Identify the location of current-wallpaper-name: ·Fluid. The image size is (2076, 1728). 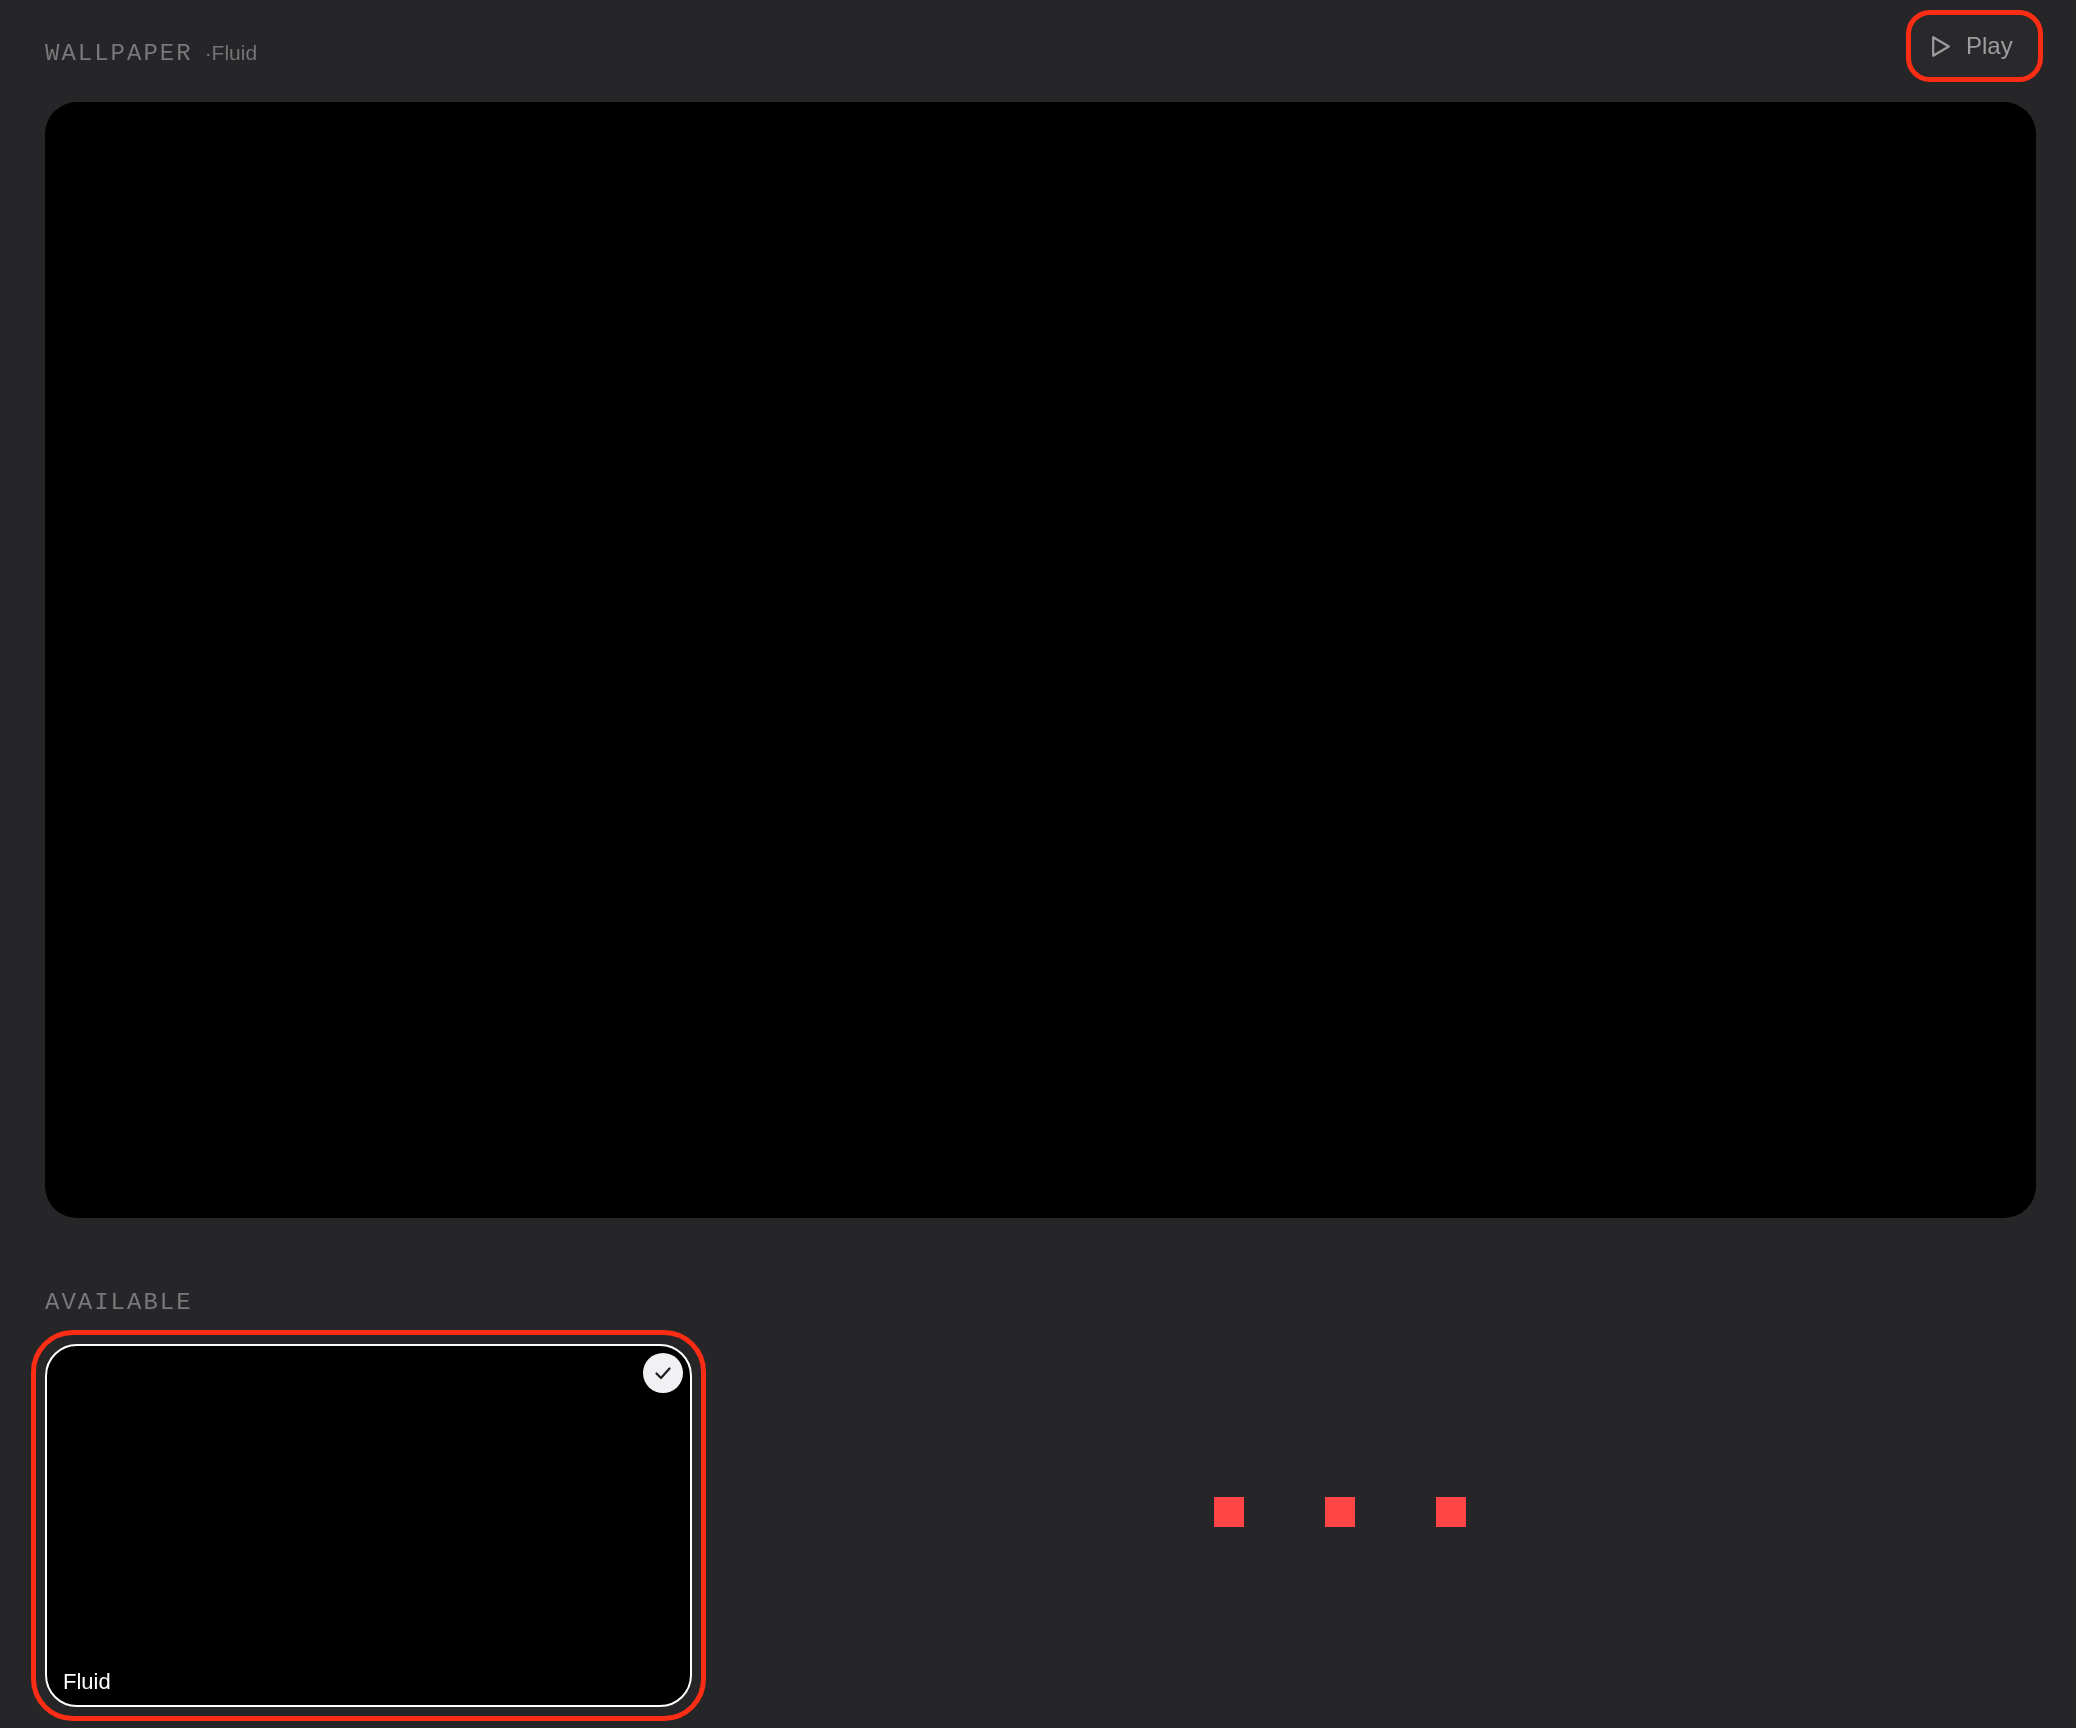
(231, 53).